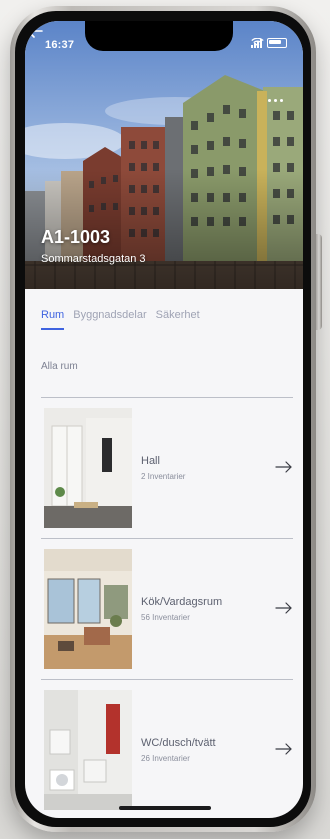 The height and width of the screenshot is (839, 330). I want to click on status-bar: 16:37, so click(164, 44).